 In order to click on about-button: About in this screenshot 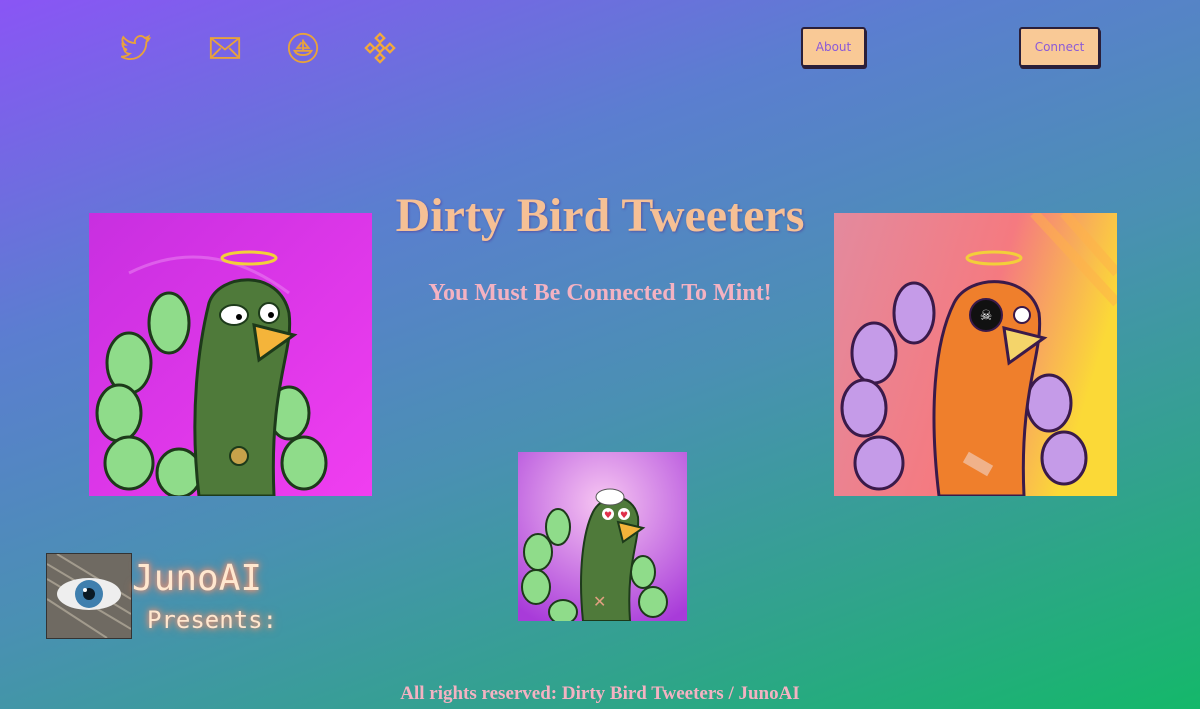, I will do `click(833, 47)`.